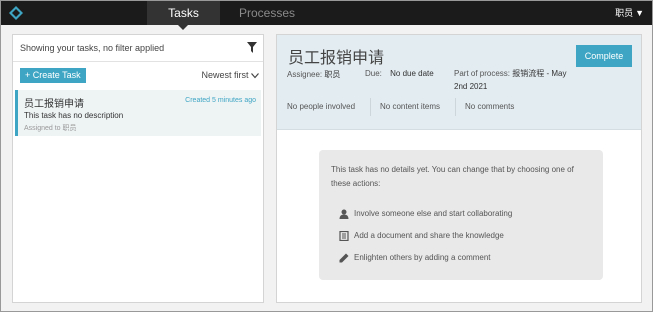 This screenshot has width=653, height=312. Describe the element at coordinates (16, 13) in the screenshot. I see `app-logo-icon` at that location.